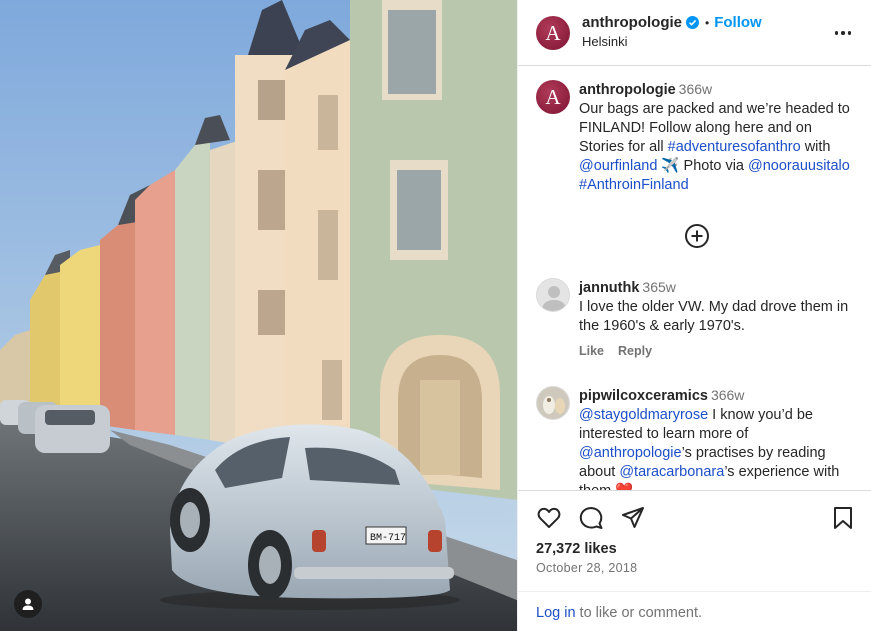 This screenshot has width=871, height=631. What do you see at coordinates (843, 518) in the screenshot?
I see `bookmark-icon` at bounding box center [843, 518].